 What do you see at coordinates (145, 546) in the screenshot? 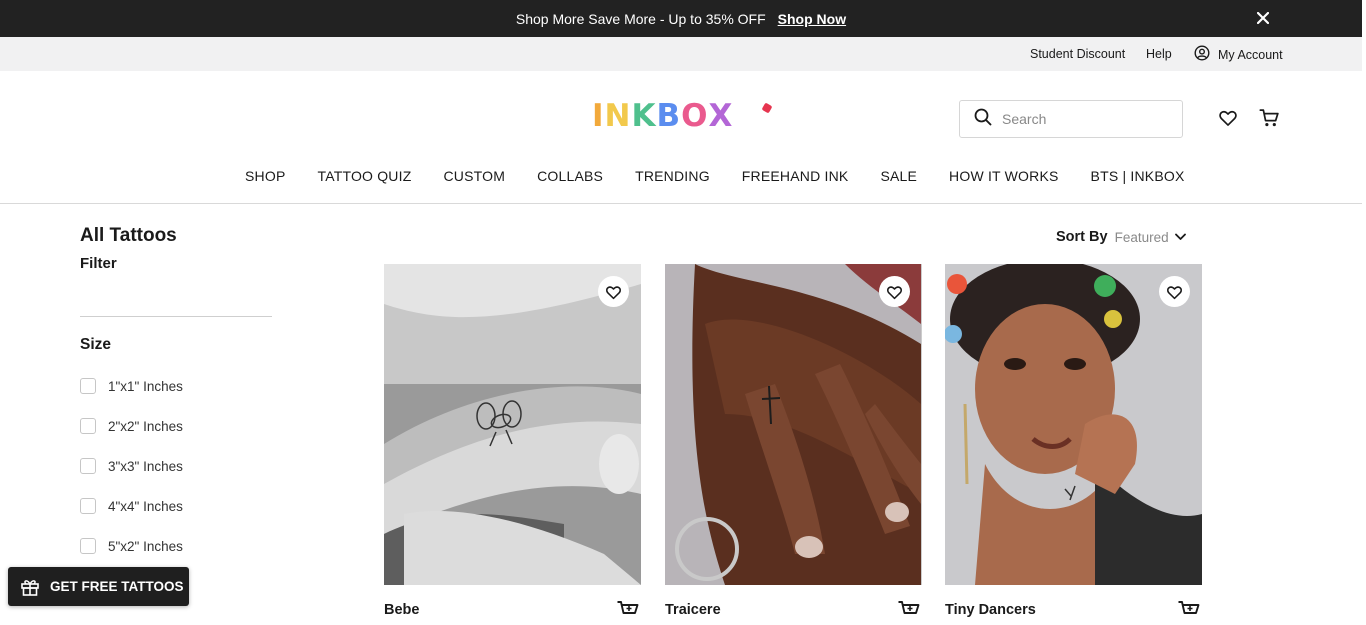
I see `size-option-label: 5"x2" Inches` at bounding box center [145, 546].